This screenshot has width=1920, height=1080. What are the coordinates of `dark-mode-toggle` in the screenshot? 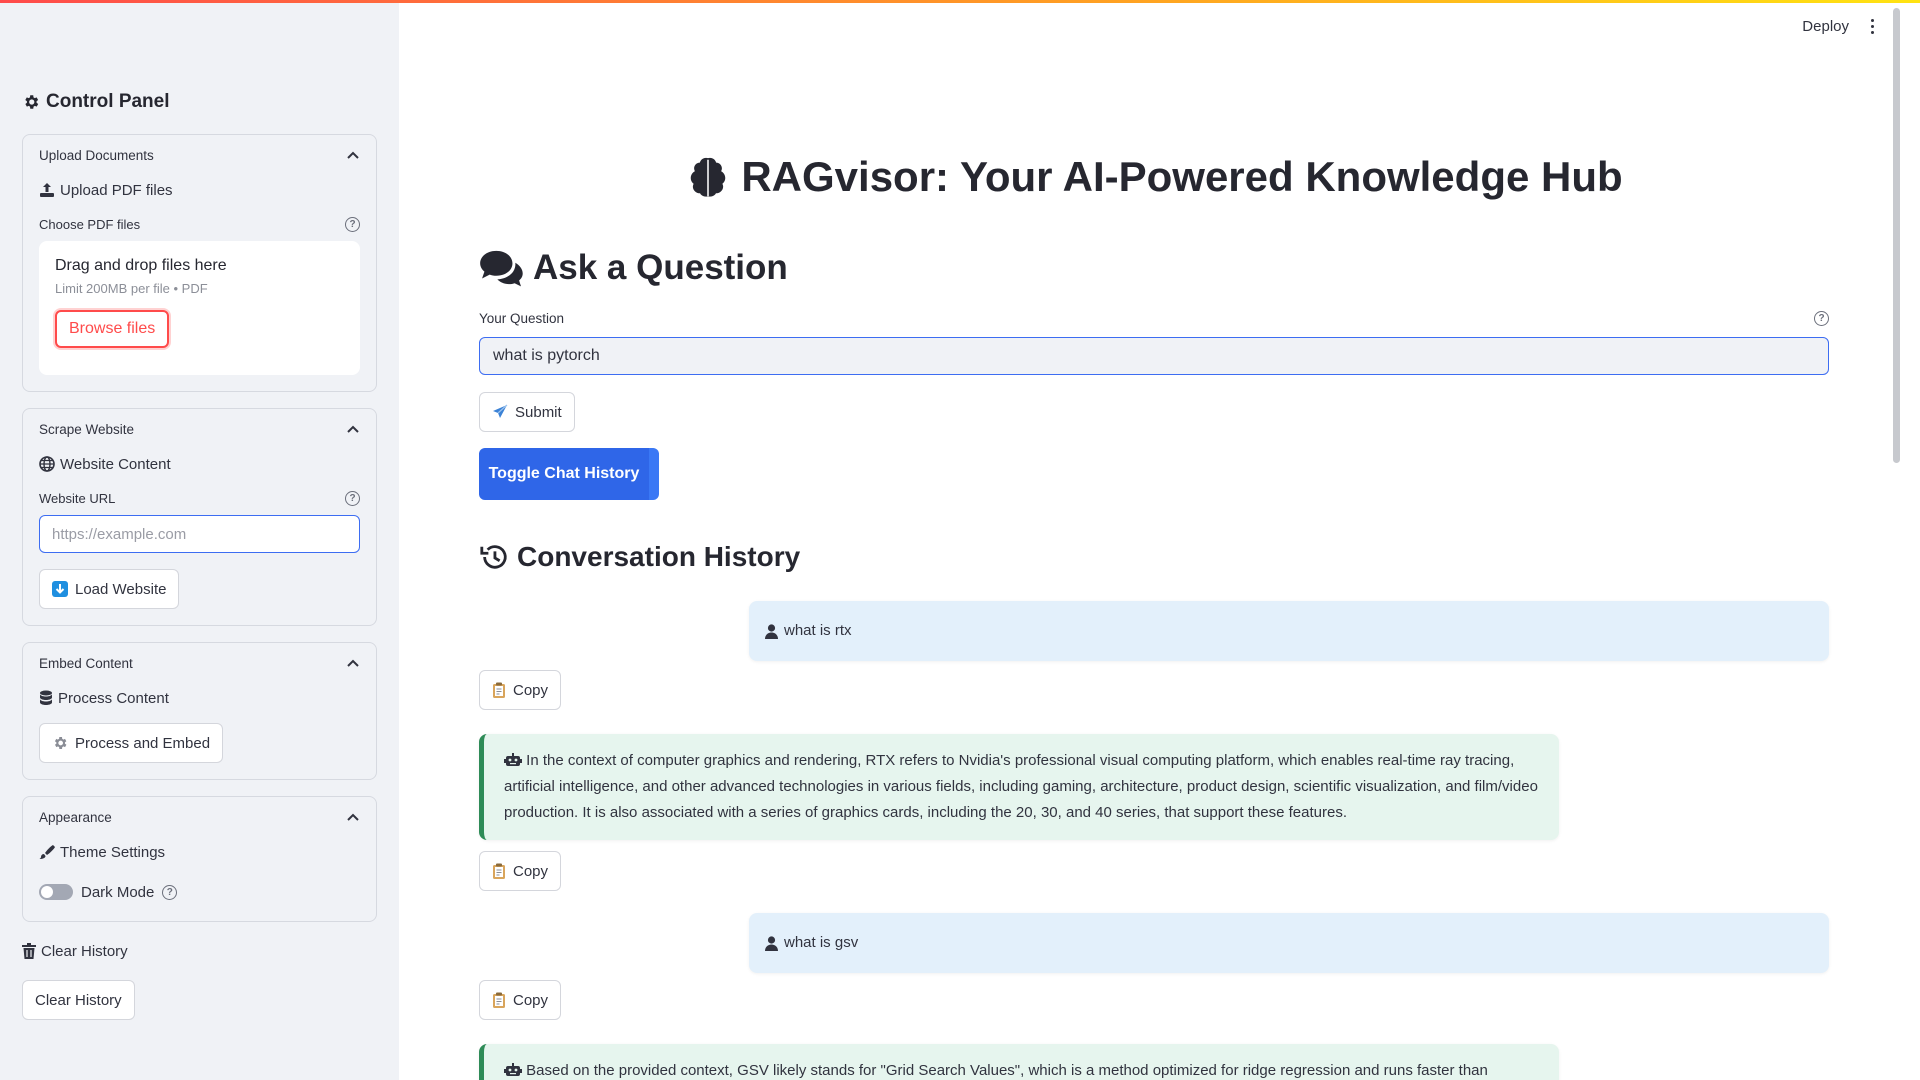 It's located at (56, 892).